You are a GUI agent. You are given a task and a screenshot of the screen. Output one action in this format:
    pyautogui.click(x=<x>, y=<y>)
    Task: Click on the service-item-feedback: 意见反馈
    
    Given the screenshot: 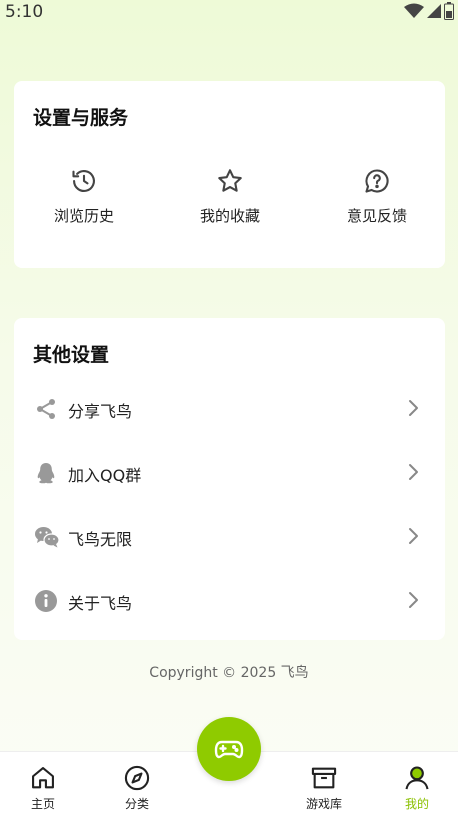 What is the action you would take?
    pyautogui.click(x=377, y=202)
    